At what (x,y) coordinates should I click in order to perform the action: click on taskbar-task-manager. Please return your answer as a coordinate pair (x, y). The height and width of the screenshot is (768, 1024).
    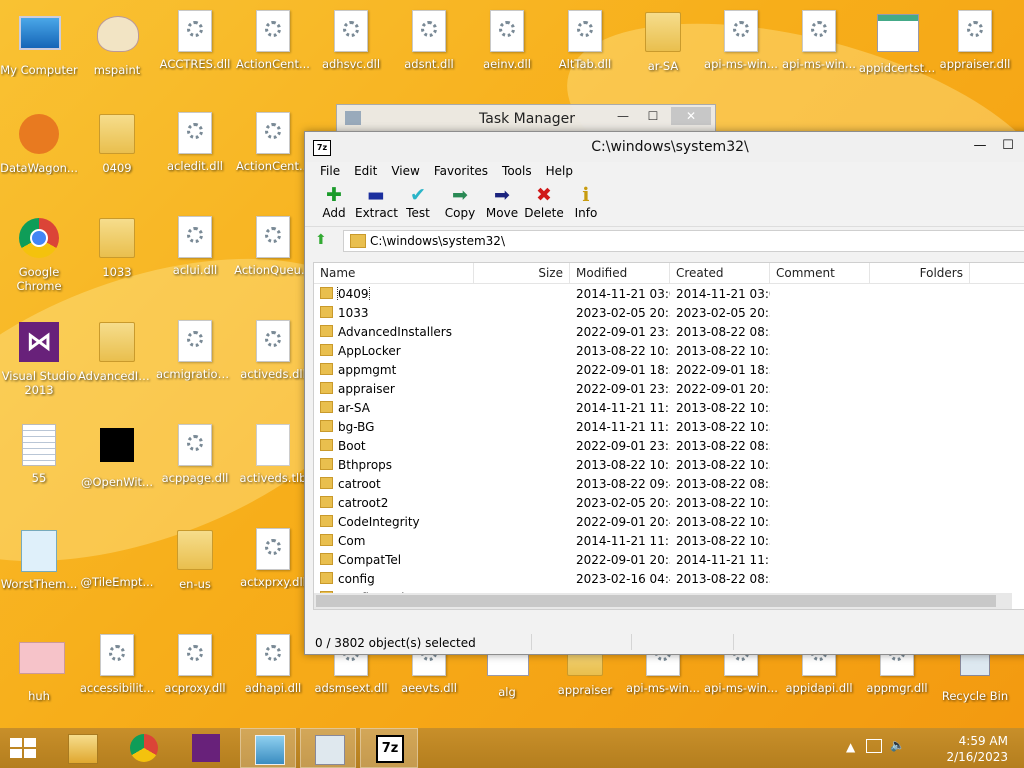
    Looking at the image, I should click on (328, 748).